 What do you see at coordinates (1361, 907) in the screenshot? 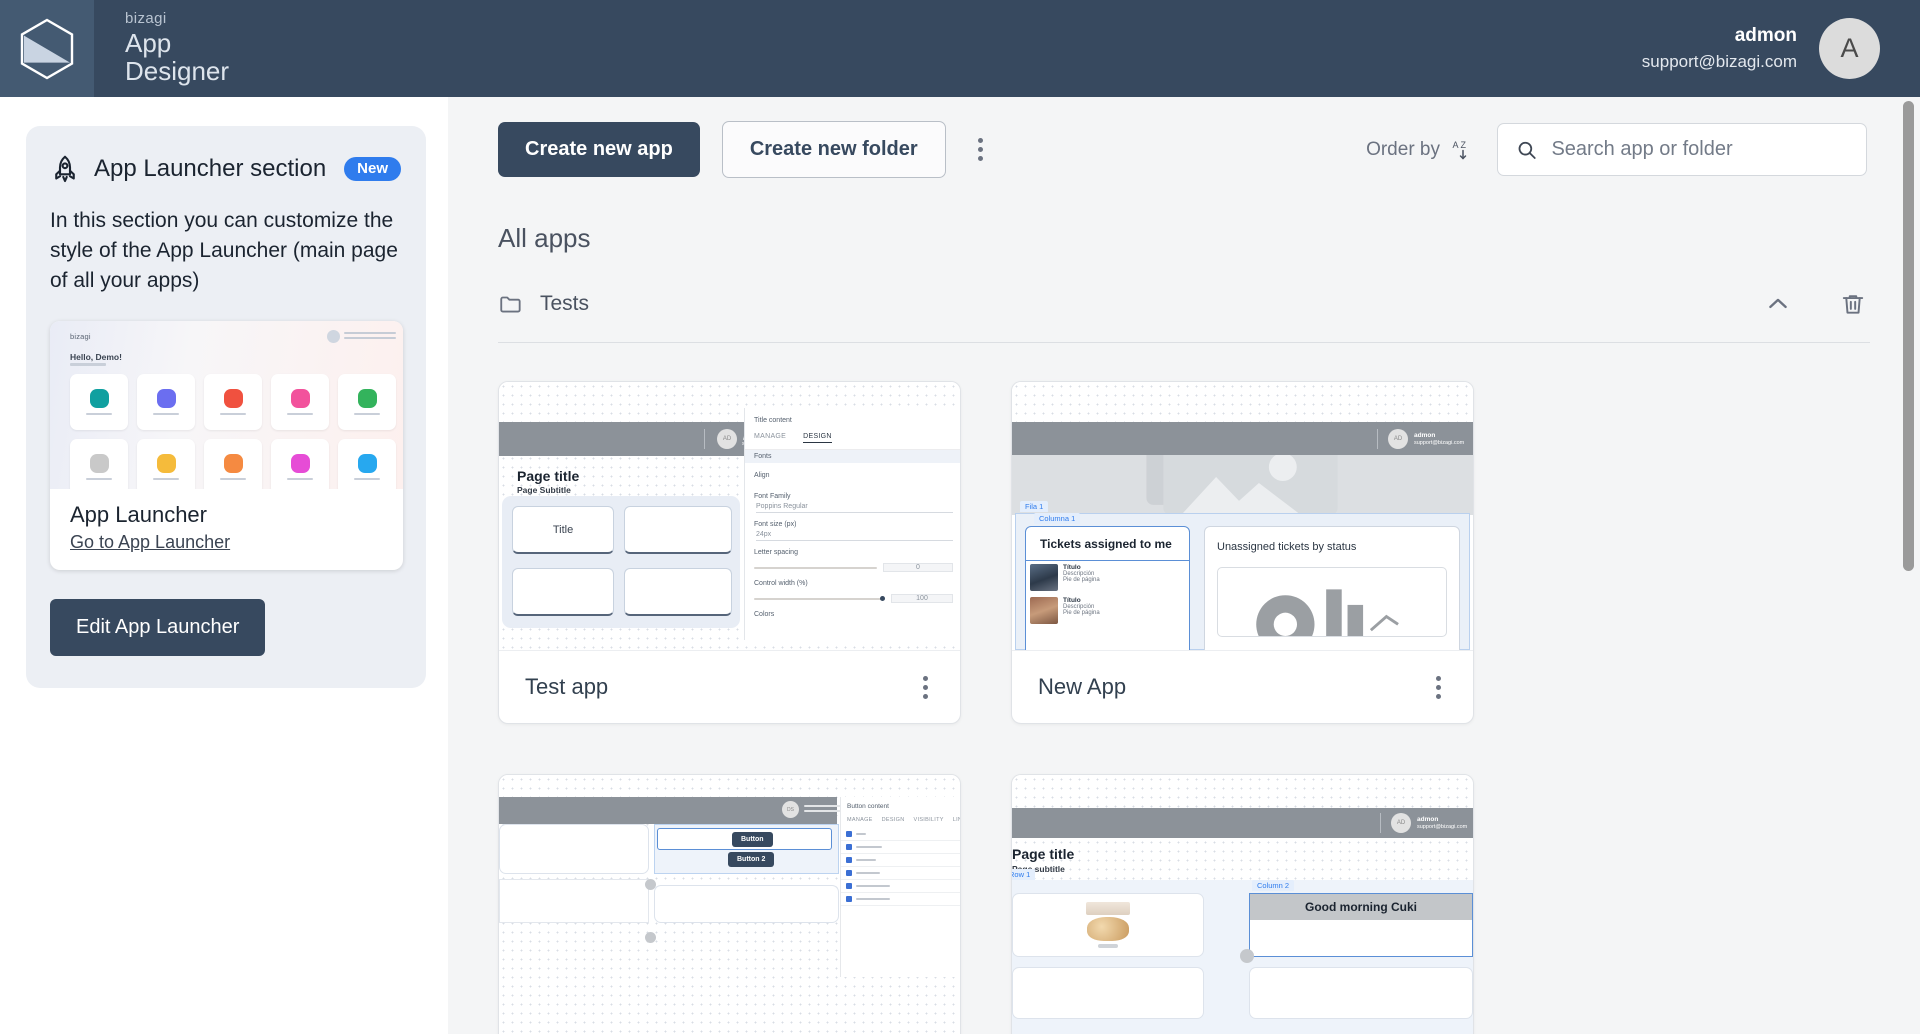
I see `thumb-greeting-text: Good morning Cuki` at bounding box center [1361, 907].